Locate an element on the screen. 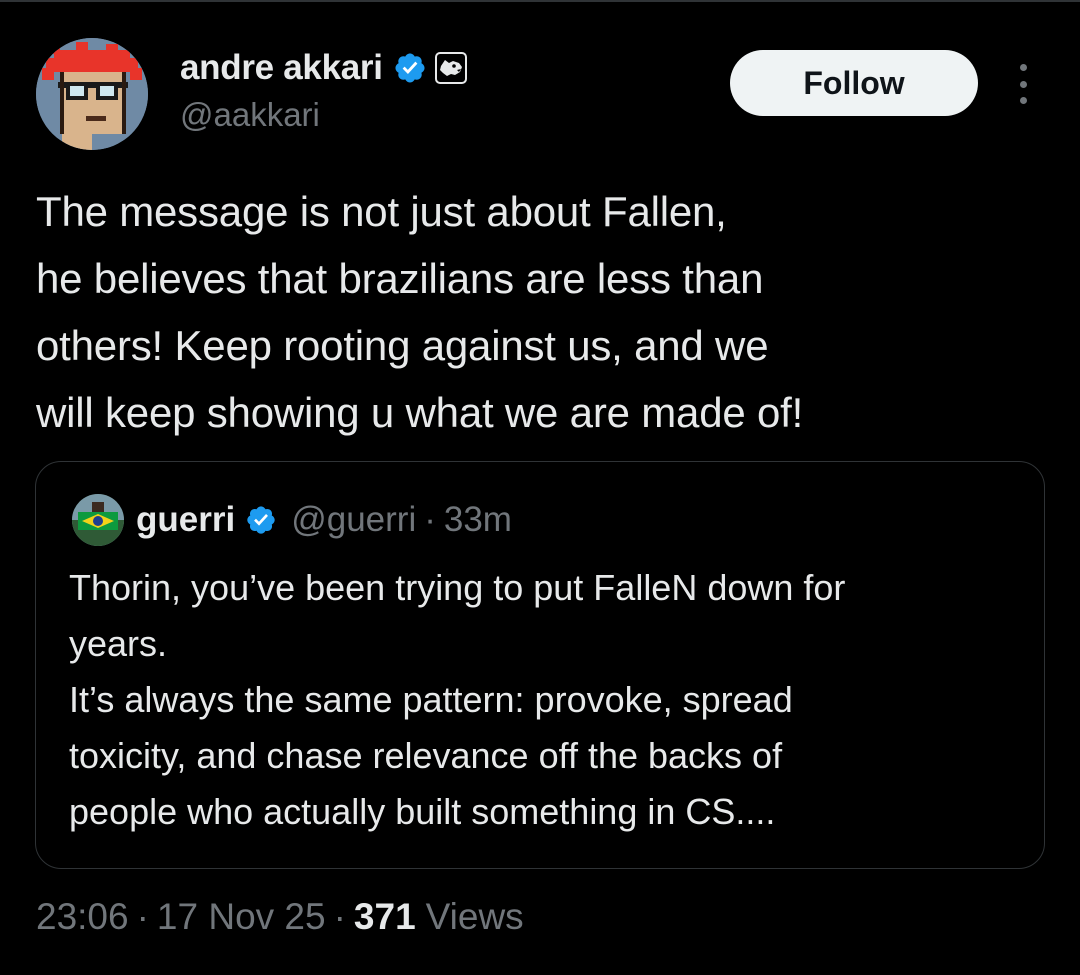  panther-org-badge-icon is located at coordinates (450, 68).